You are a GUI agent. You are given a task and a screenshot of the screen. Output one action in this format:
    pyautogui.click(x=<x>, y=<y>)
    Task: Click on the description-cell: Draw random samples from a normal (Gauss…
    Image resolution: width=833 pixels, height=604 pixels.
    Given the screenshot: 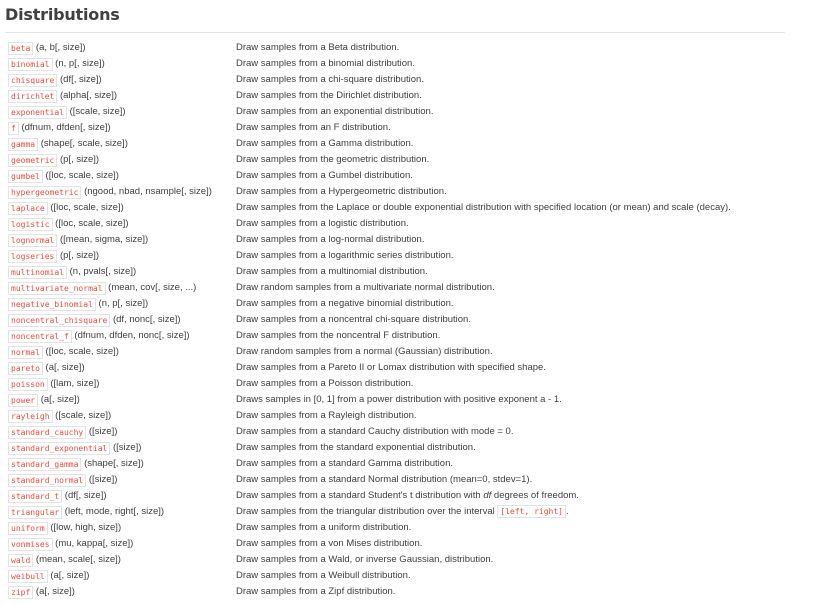 What is the action you would take?
    pyautogui.click(x=364, y=351)
    